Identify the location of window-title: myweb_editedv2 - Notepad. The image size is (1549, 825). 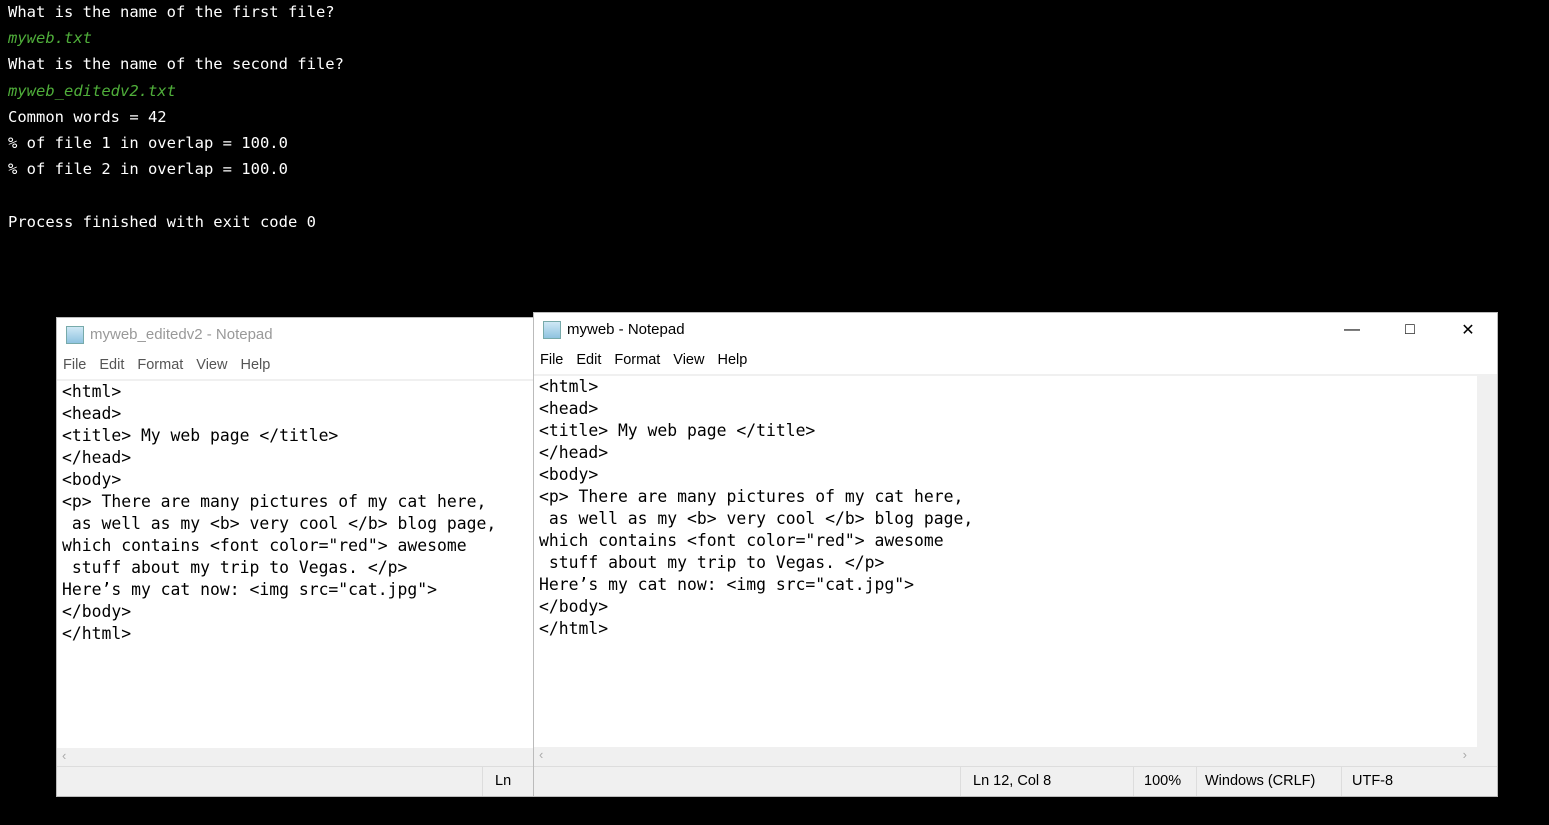
(181, 334).